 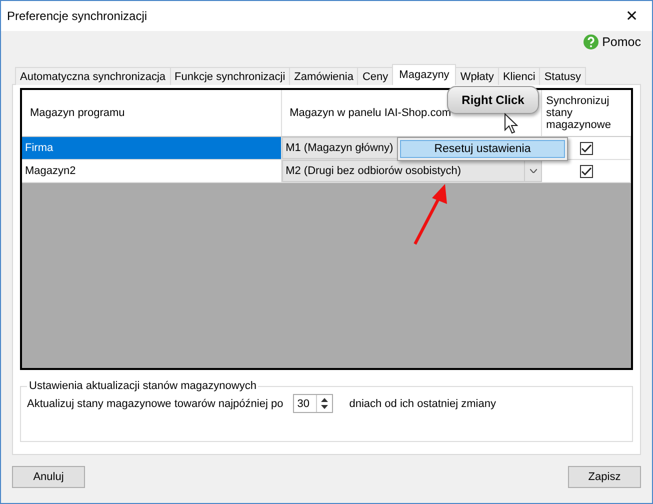 I want to click on field-label: dniach od ich ostatniej zmiany, so click(x=422, y=404).